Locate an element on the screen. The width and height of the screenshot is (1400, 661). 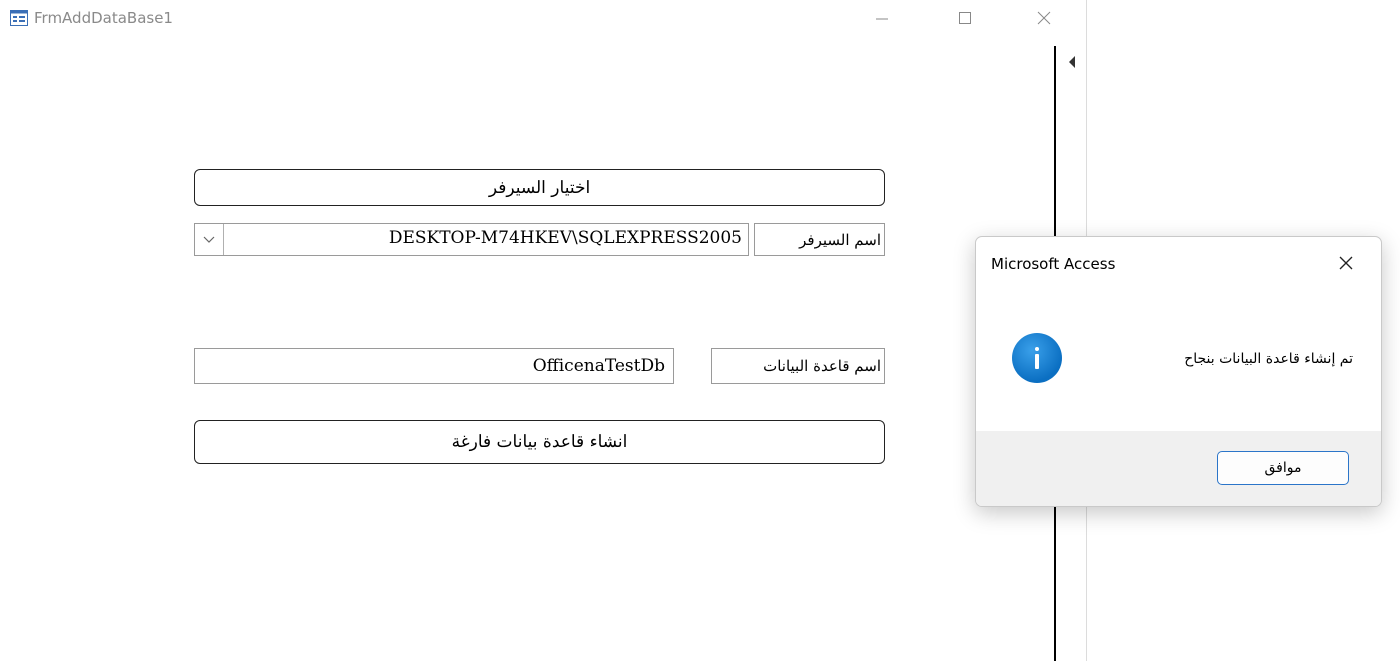
triangle-left-icon is located at coordinates (1072, 62).